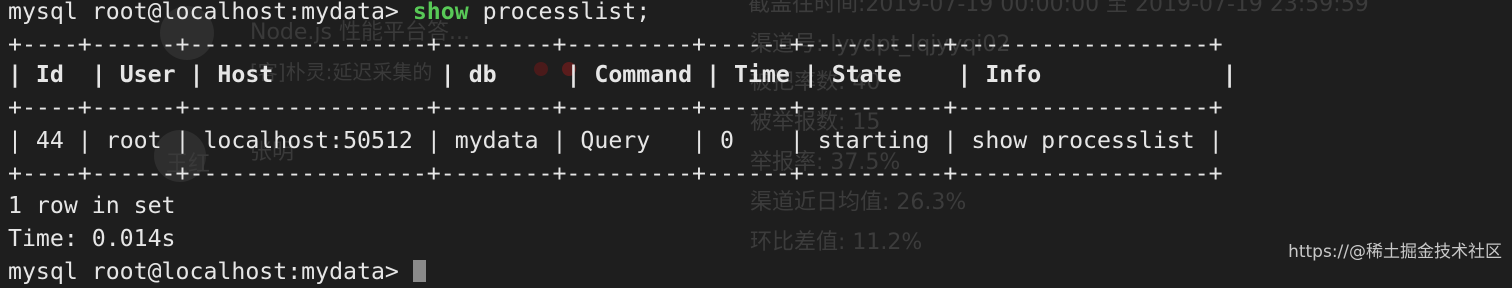 The width and height of the screenshot is (1512, 288). What do you see at coordinates (92, 238) in the screenshot?
I see `query-time: Time: 0.014s` at bounding box center [92, 238].